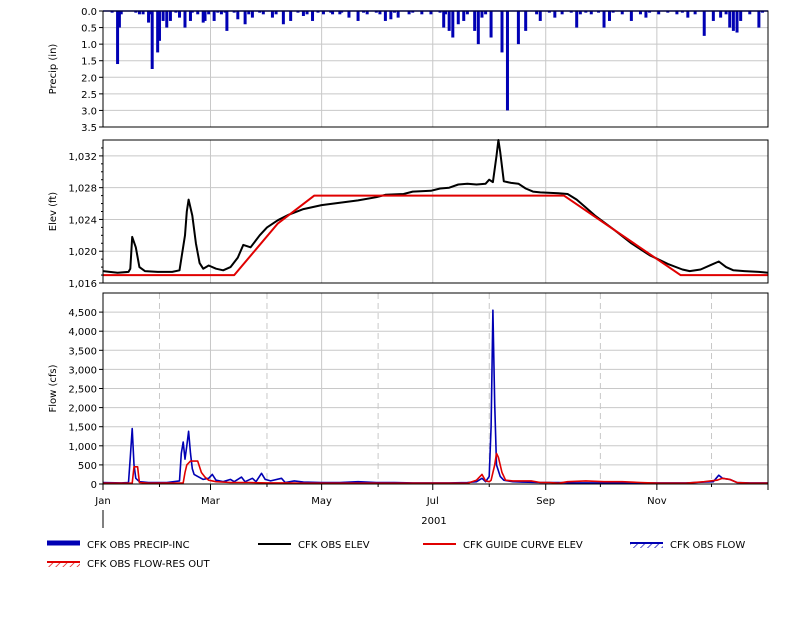 The width and height of the screenshot is (800, 627). What do you see at coordinates (89, 78) in the screenshot?
I see `precip-ytick-label: 2.0` at bounding box center [89, 78].